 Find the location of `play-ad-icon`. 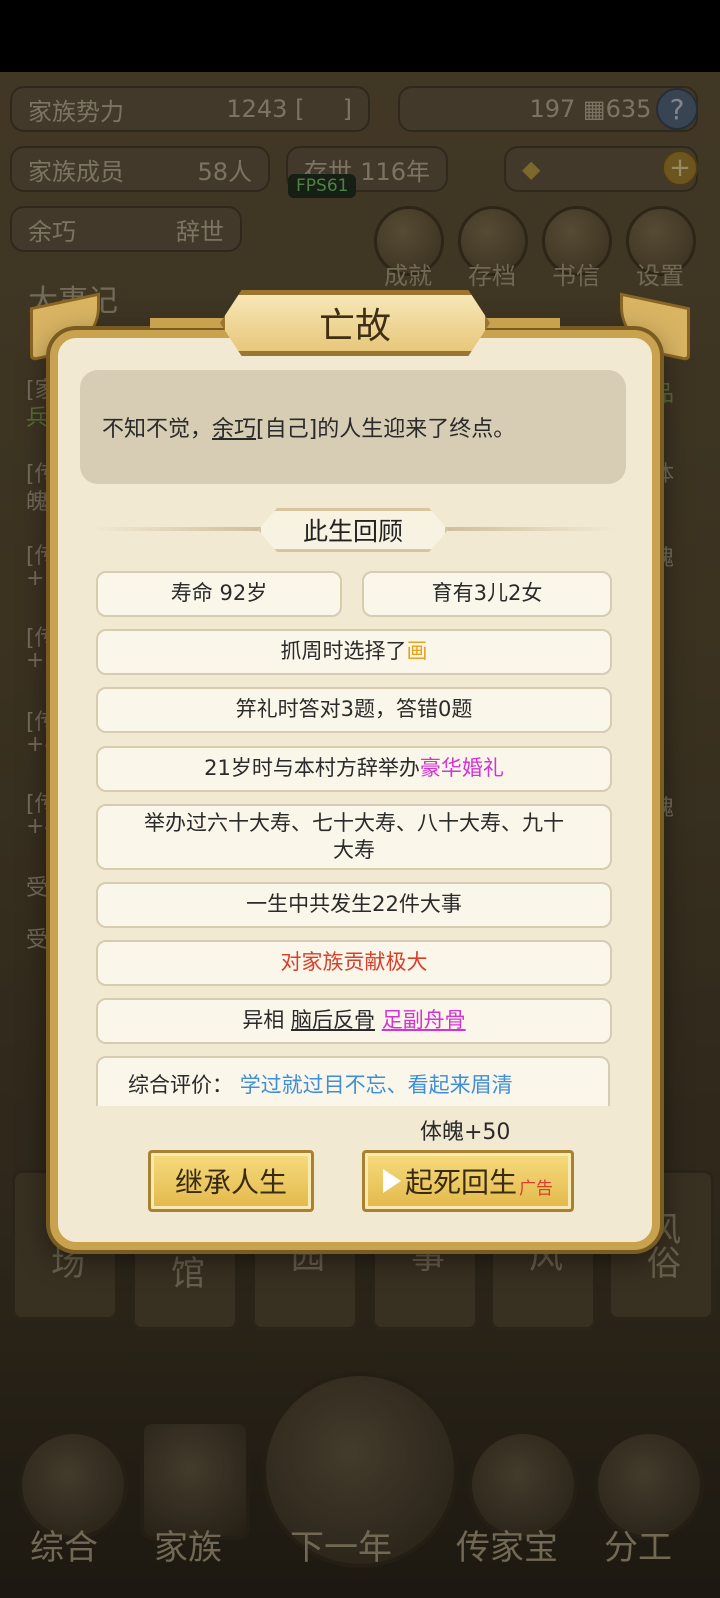

play-ad-icon is located at coordinates (391, 1181).